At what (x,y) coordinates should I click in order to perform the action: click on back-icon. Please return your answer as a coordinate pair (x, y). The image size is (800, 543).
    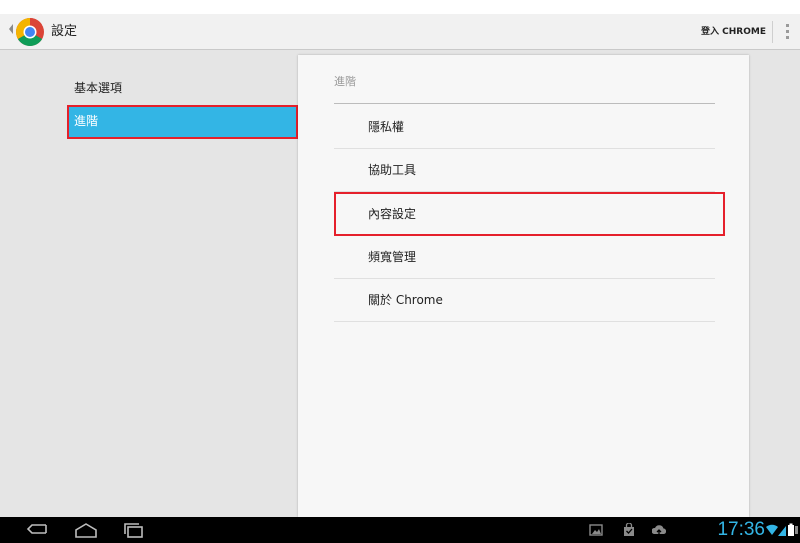
    Looking at the image, I should click on (37, 530).